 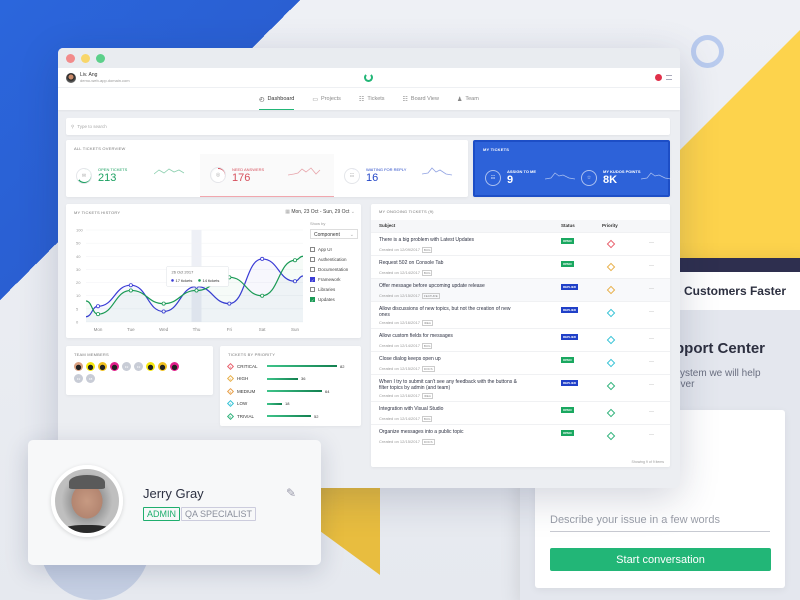 What do you see at coordinates (169, 171) in the screenshot?
I see `sparkline` at bounding box center [169, 171].